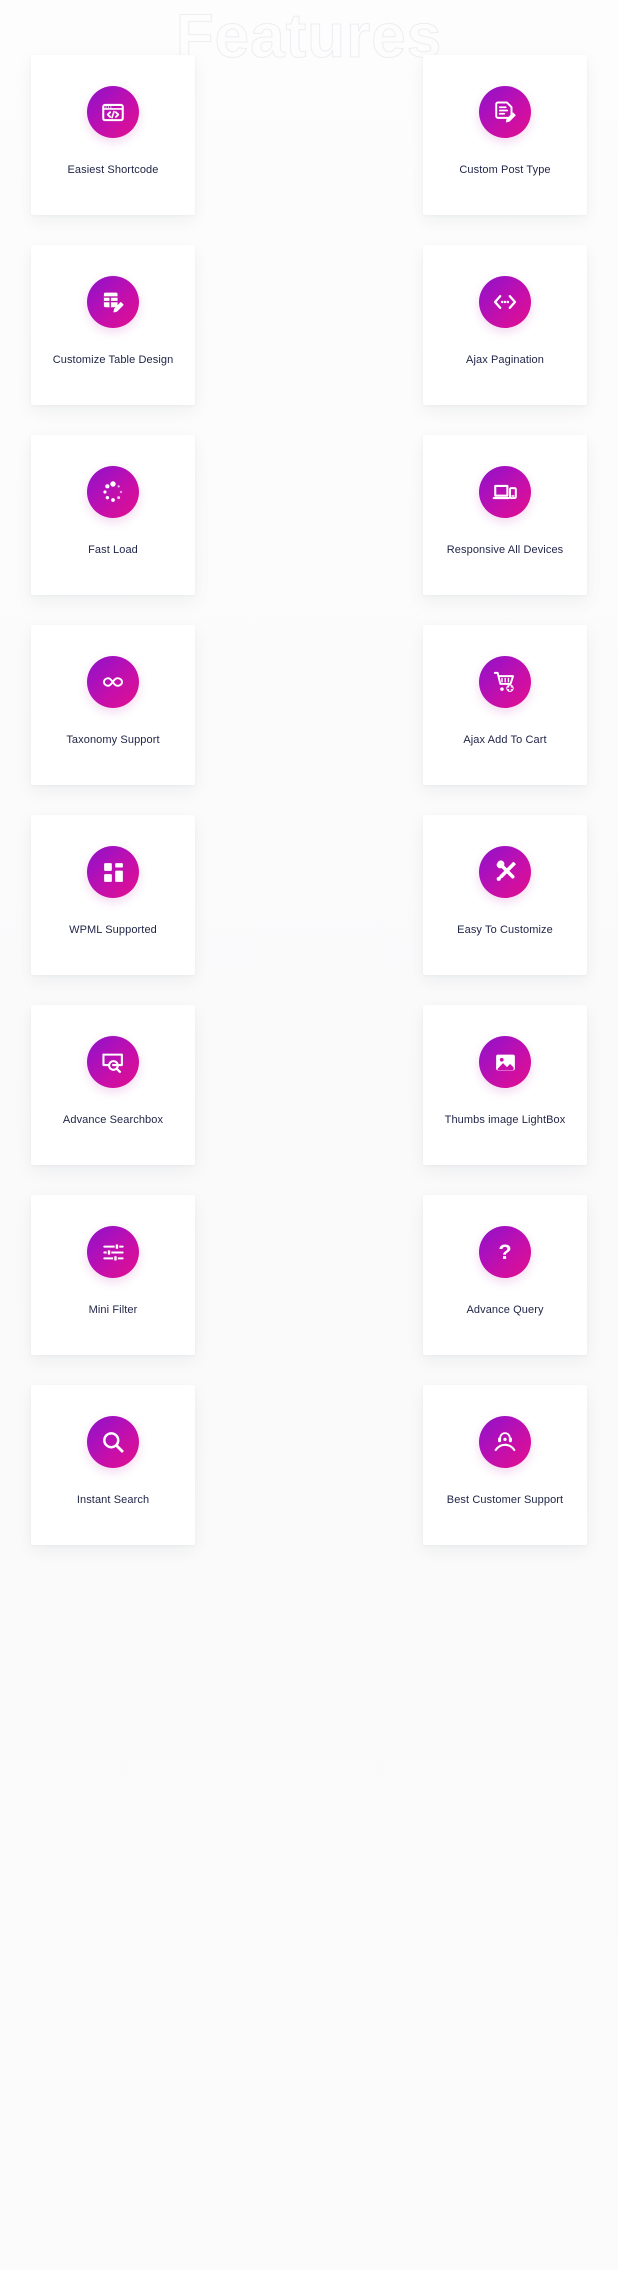 The height and width of the screenshot is (2270, 618). Describe the element at coordinates (113, 550) in the screenshot. I see `feature-card-label: Fast Load` at that location.